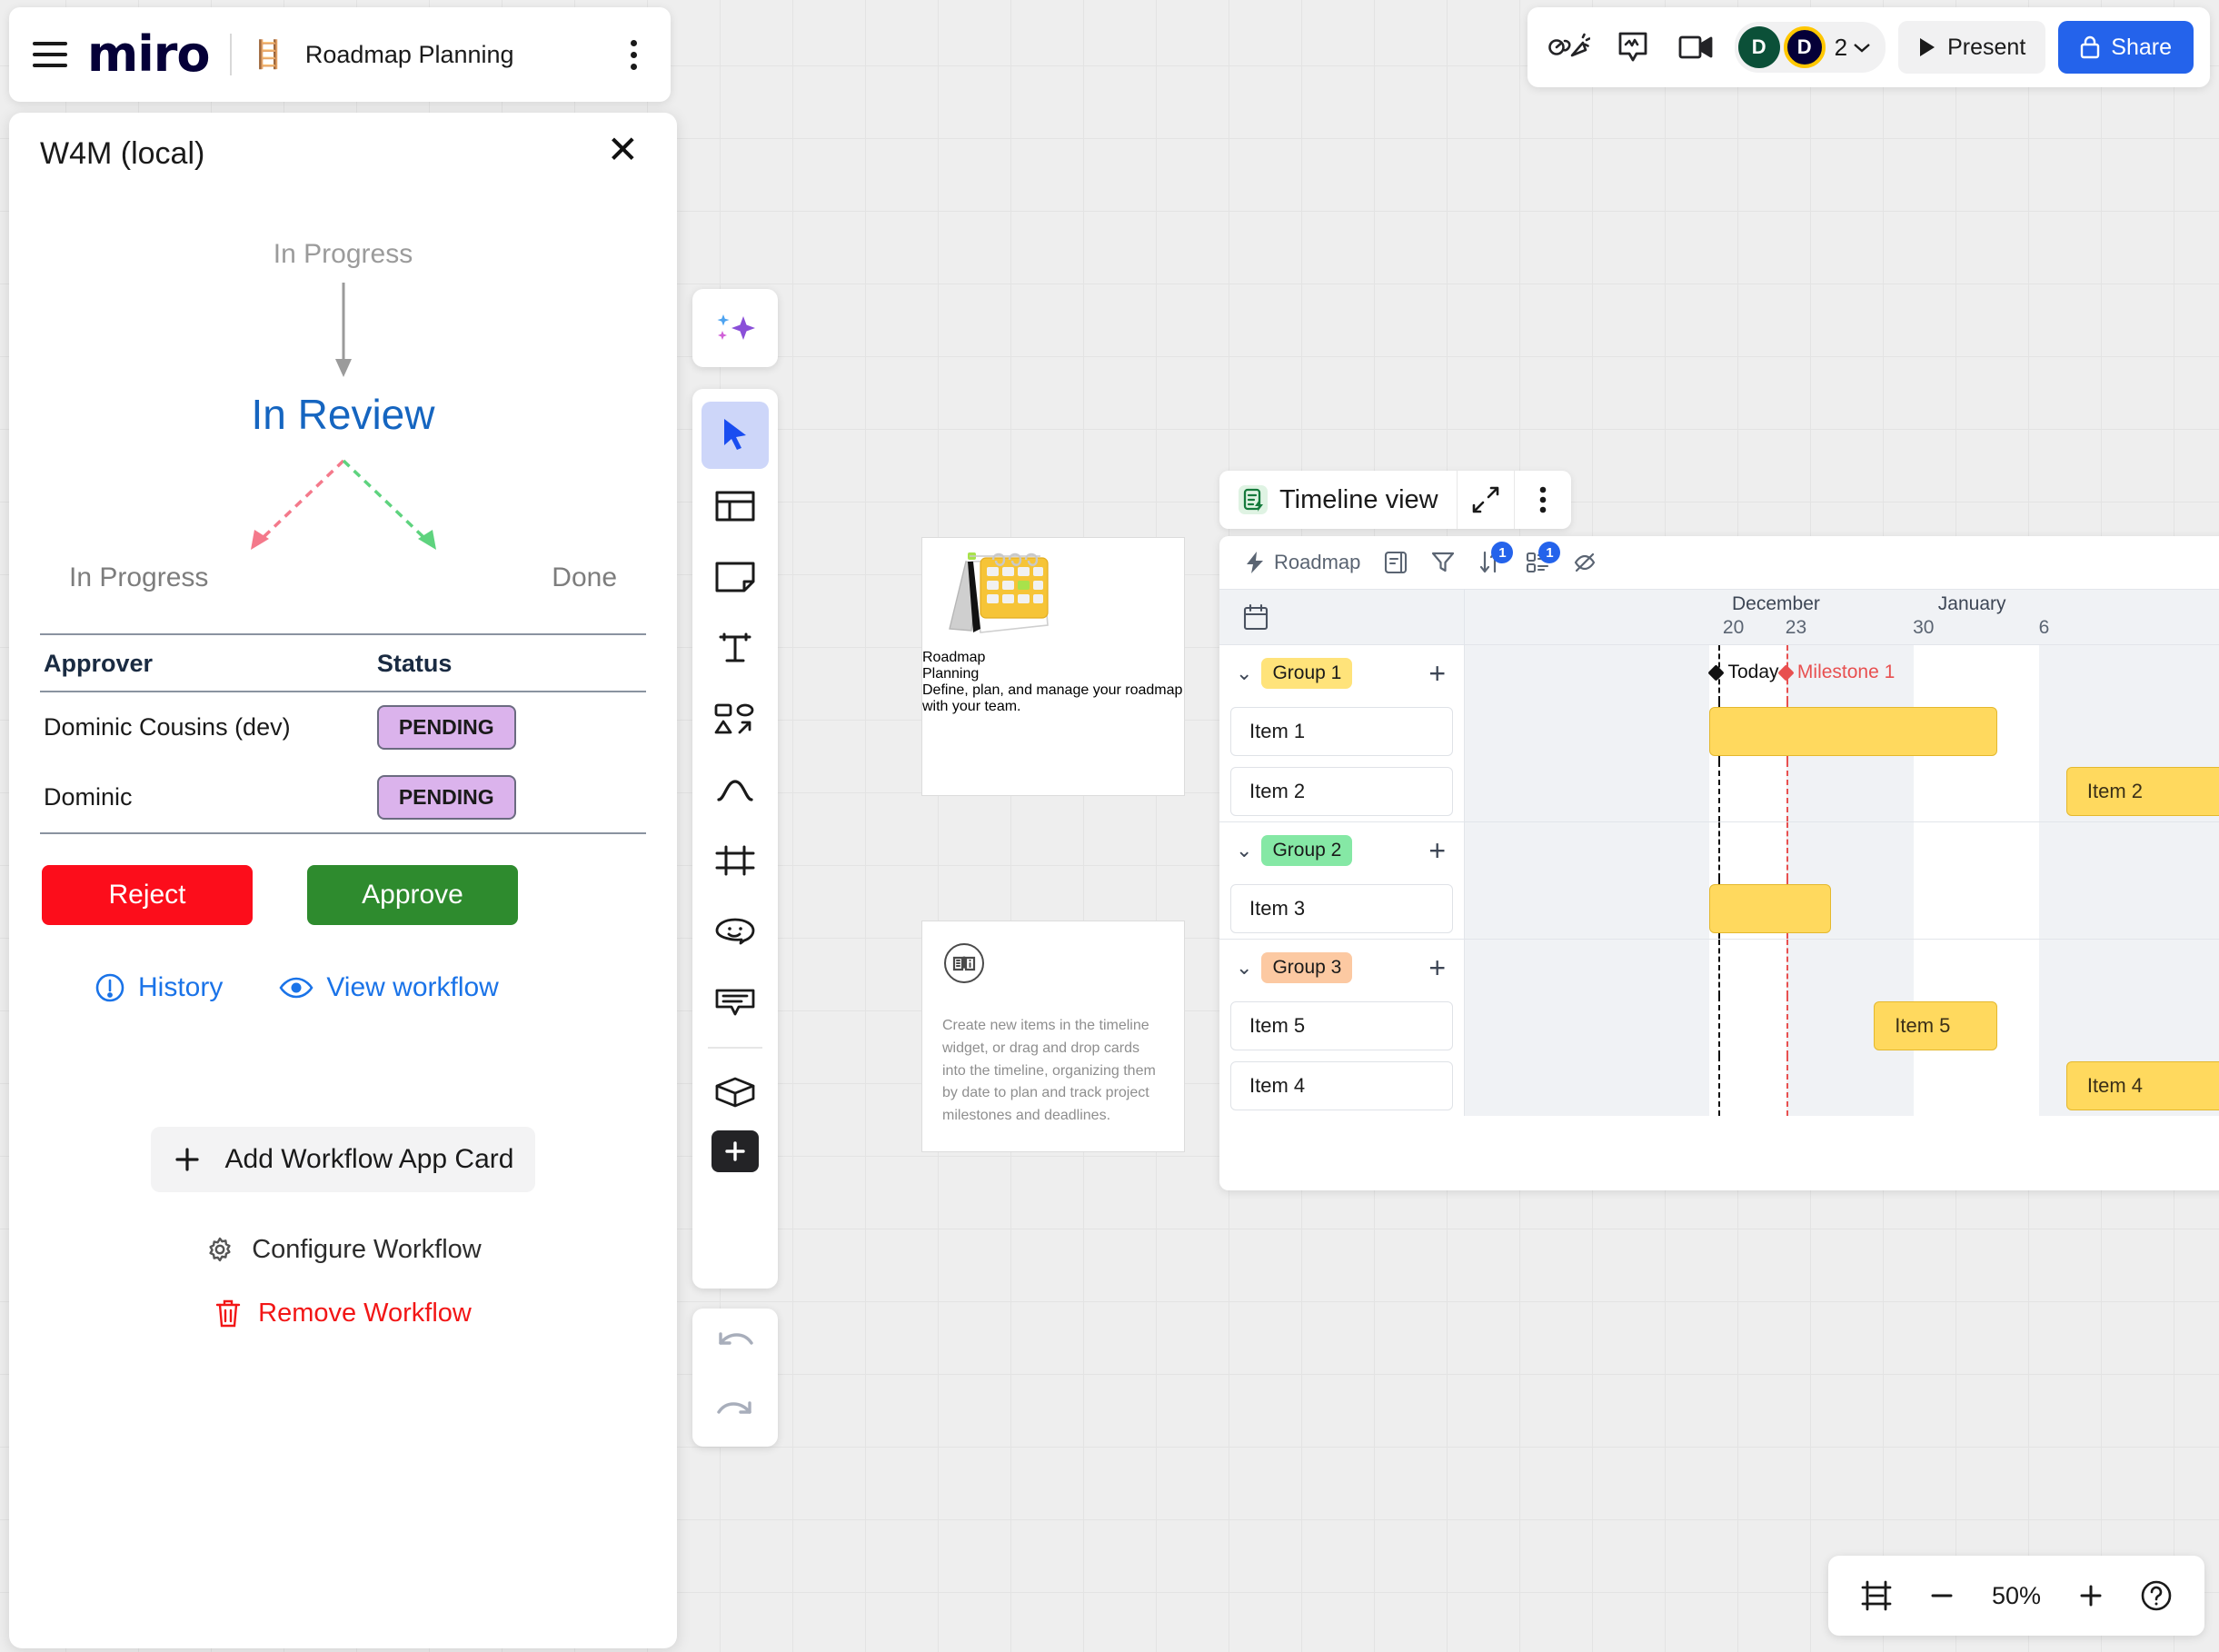 The image size is (2219, 1652). Describe the element at coordinates (343, 1313) in the screenshot. I see `remove-workflow-button: Remove Workflow` at that location.